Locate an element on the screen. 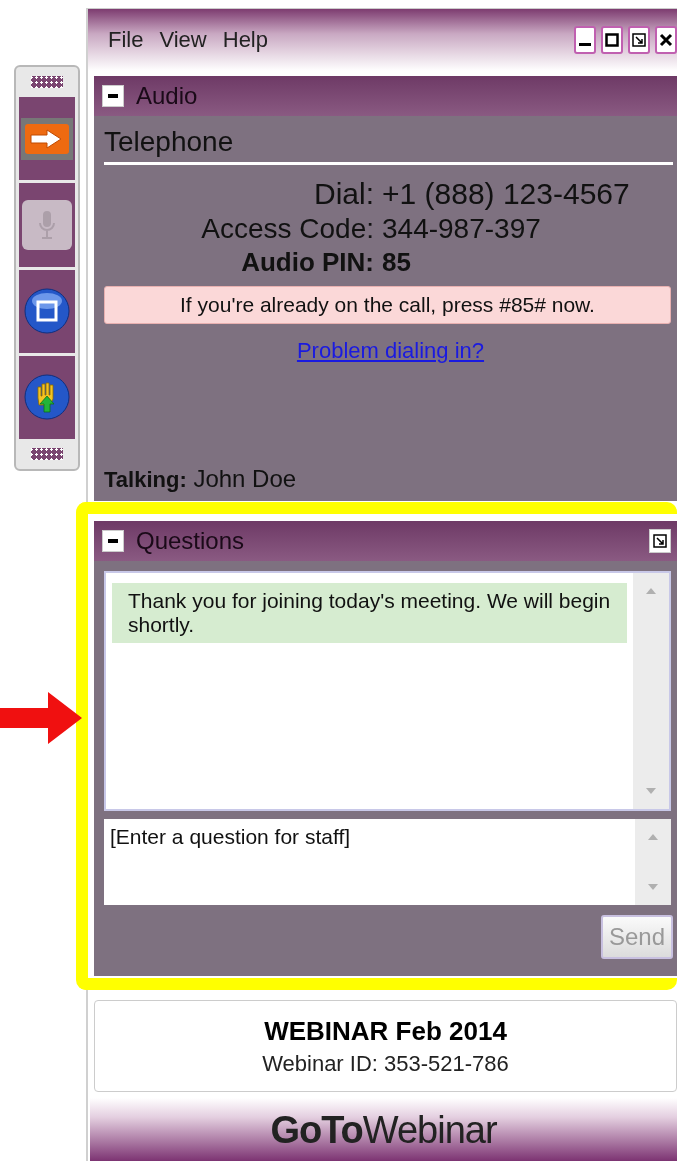 This screenshot has width=677, height=1161. field-value: 85 is located at coordinates (397, 262).